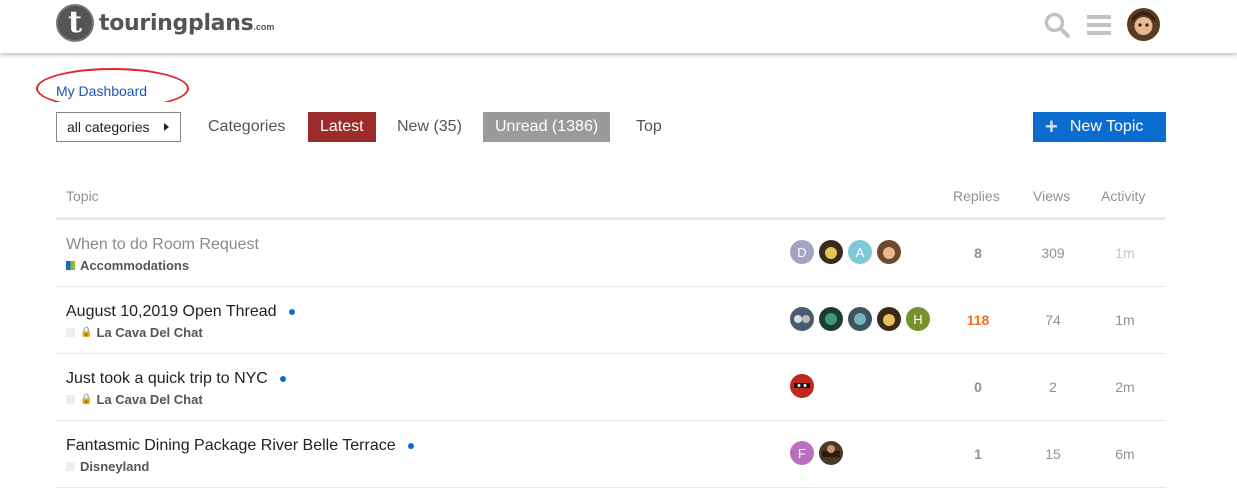 The width and height of the screenshot is (1237, 494). I want to click on hamburger-menu-icon, so click(1099, 25).